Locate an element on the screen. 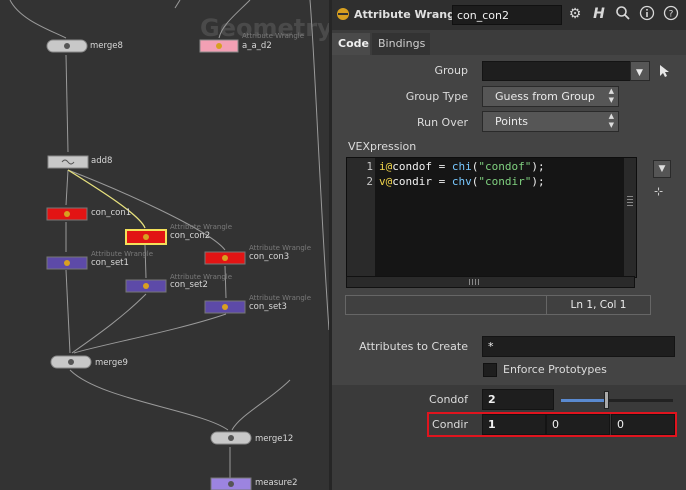  node-type-con_con2: Attribute Wrangle is located at coordinates (201, 227).